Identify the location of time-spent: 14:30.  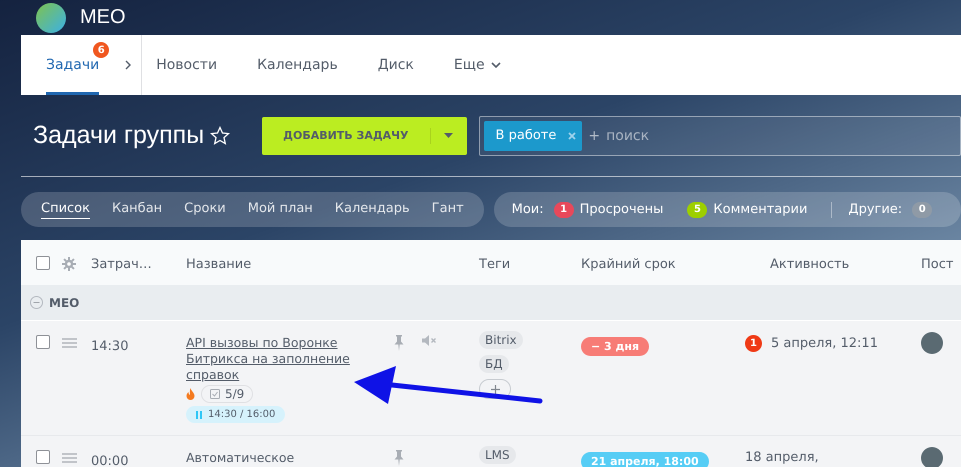
(109, 346).